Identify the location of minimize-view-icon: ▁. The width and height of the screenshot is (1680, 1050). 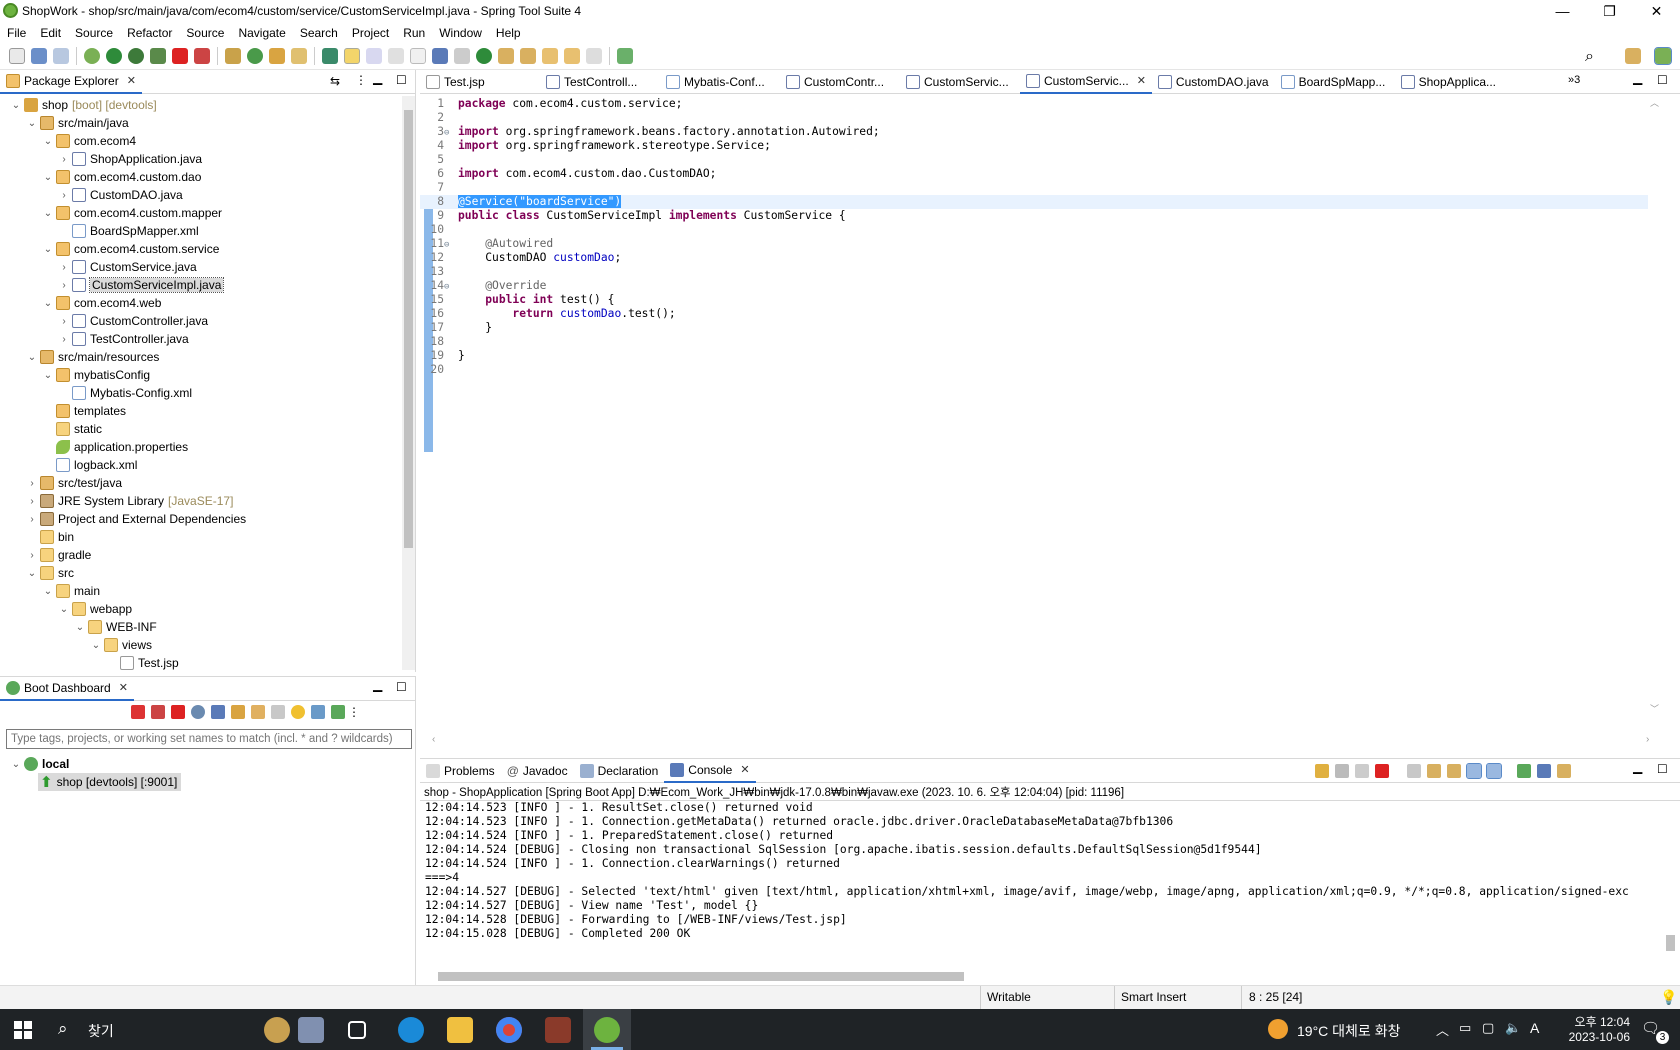
(377, 78).